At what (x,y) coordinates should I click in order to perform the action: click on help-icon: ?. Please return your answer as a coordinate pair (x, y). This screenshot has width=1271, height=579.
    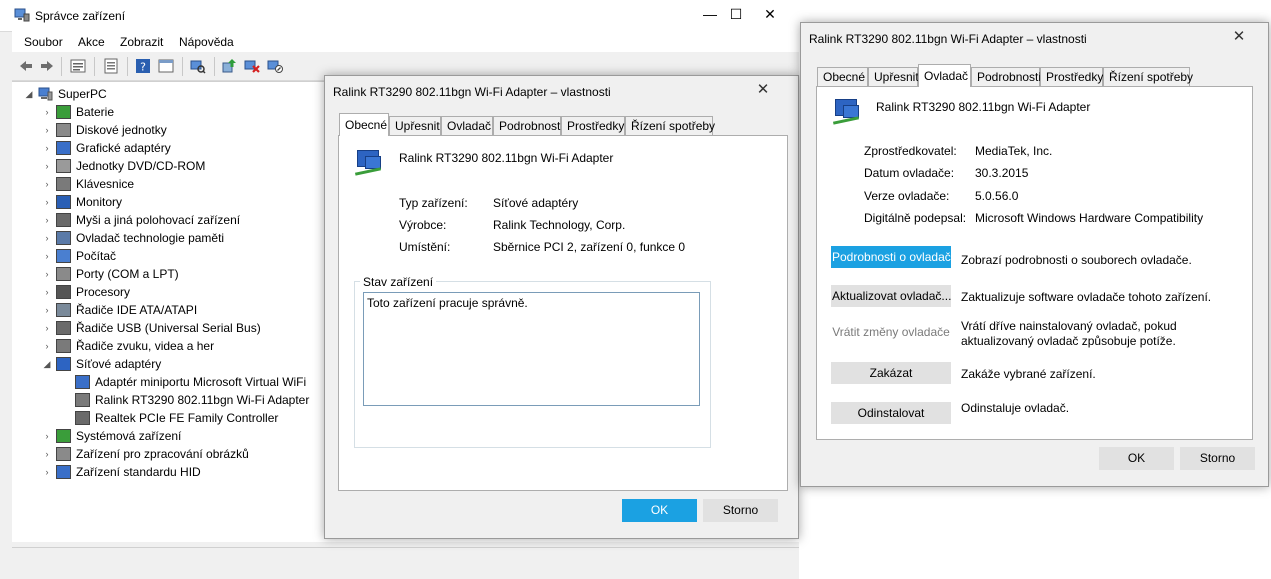
    Looking at the image, I should click on (143, 66).